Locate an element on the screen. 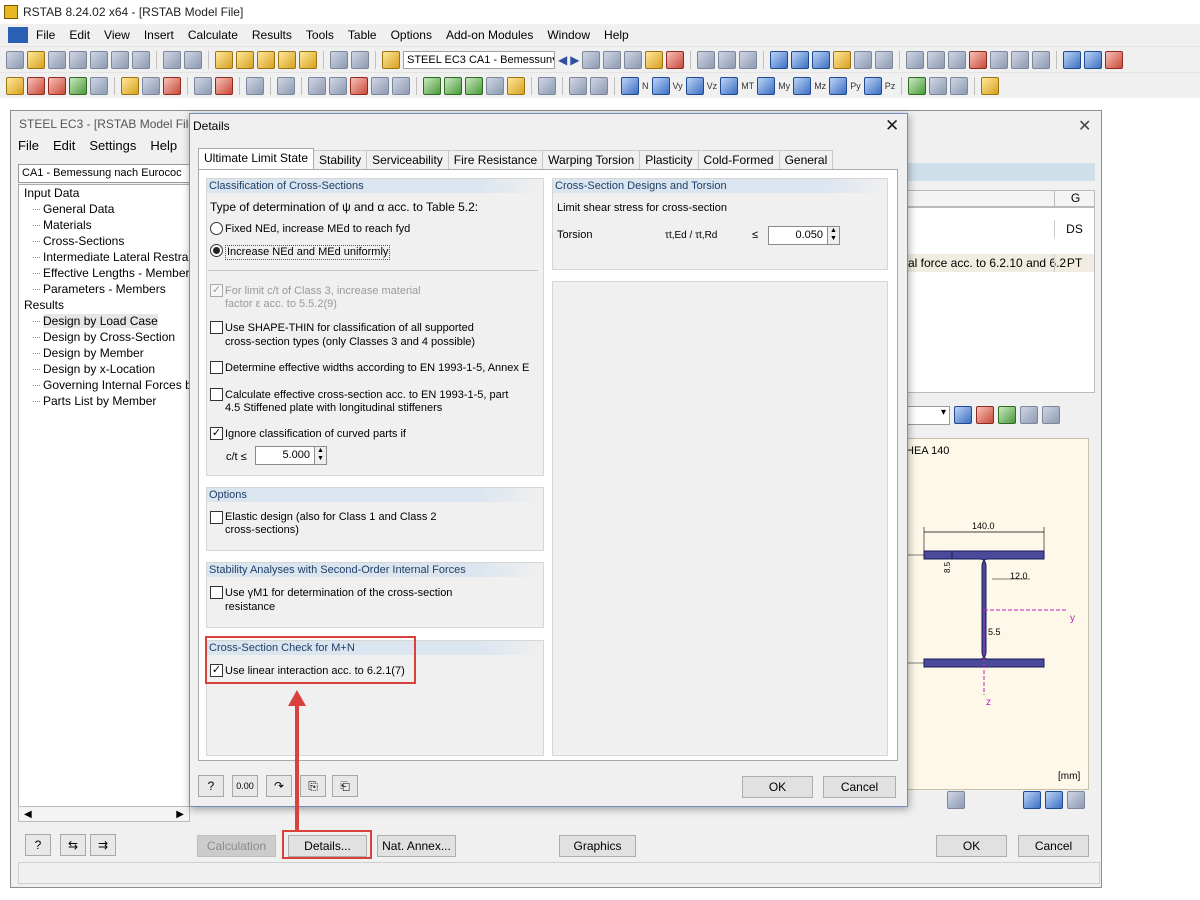  results-diagram-icon is located at coordinates (727, 59).